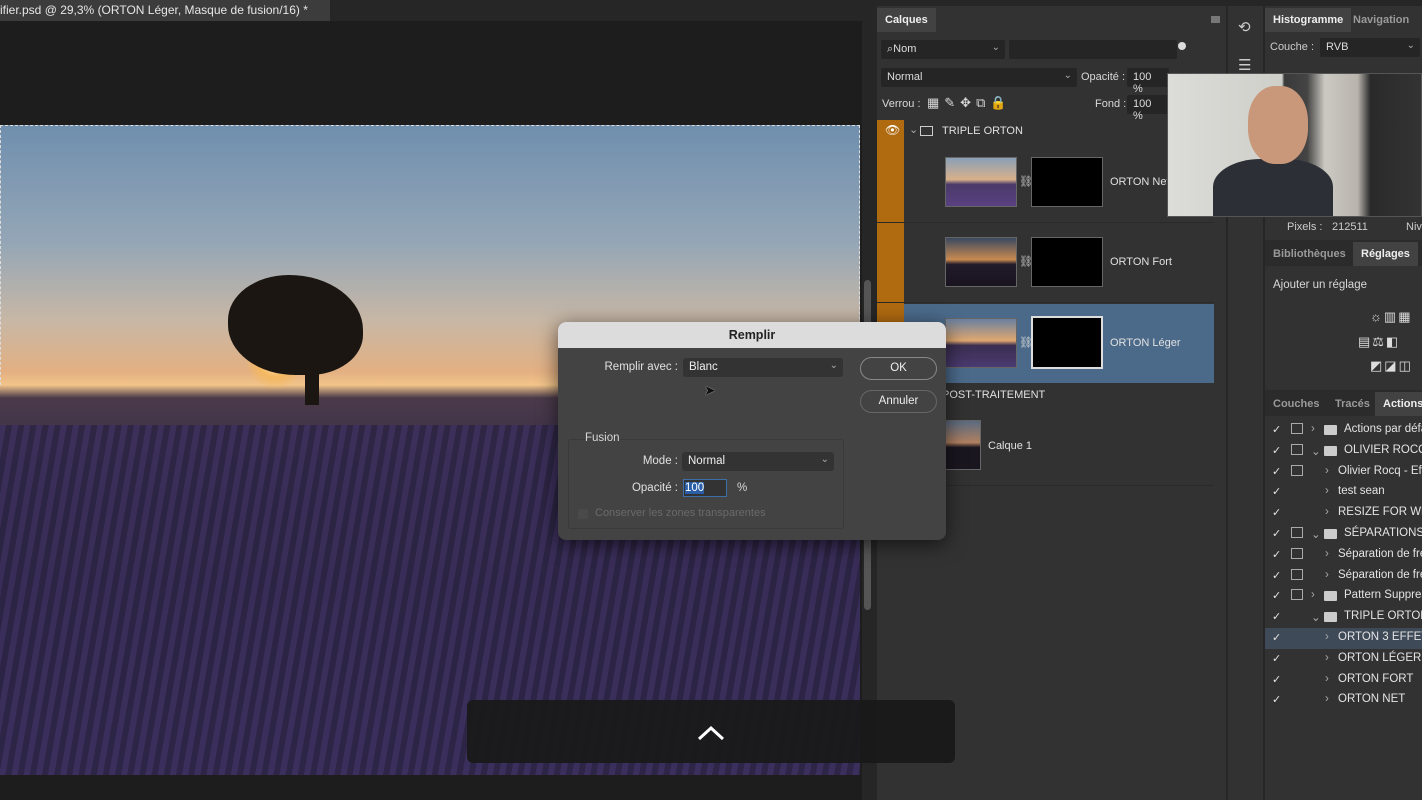 The image size is (1422, 800). What do you see at coordinates (710, 390) in the screenshot?
I see `cursor-icon: ➤` at bounding box center [710, 390].